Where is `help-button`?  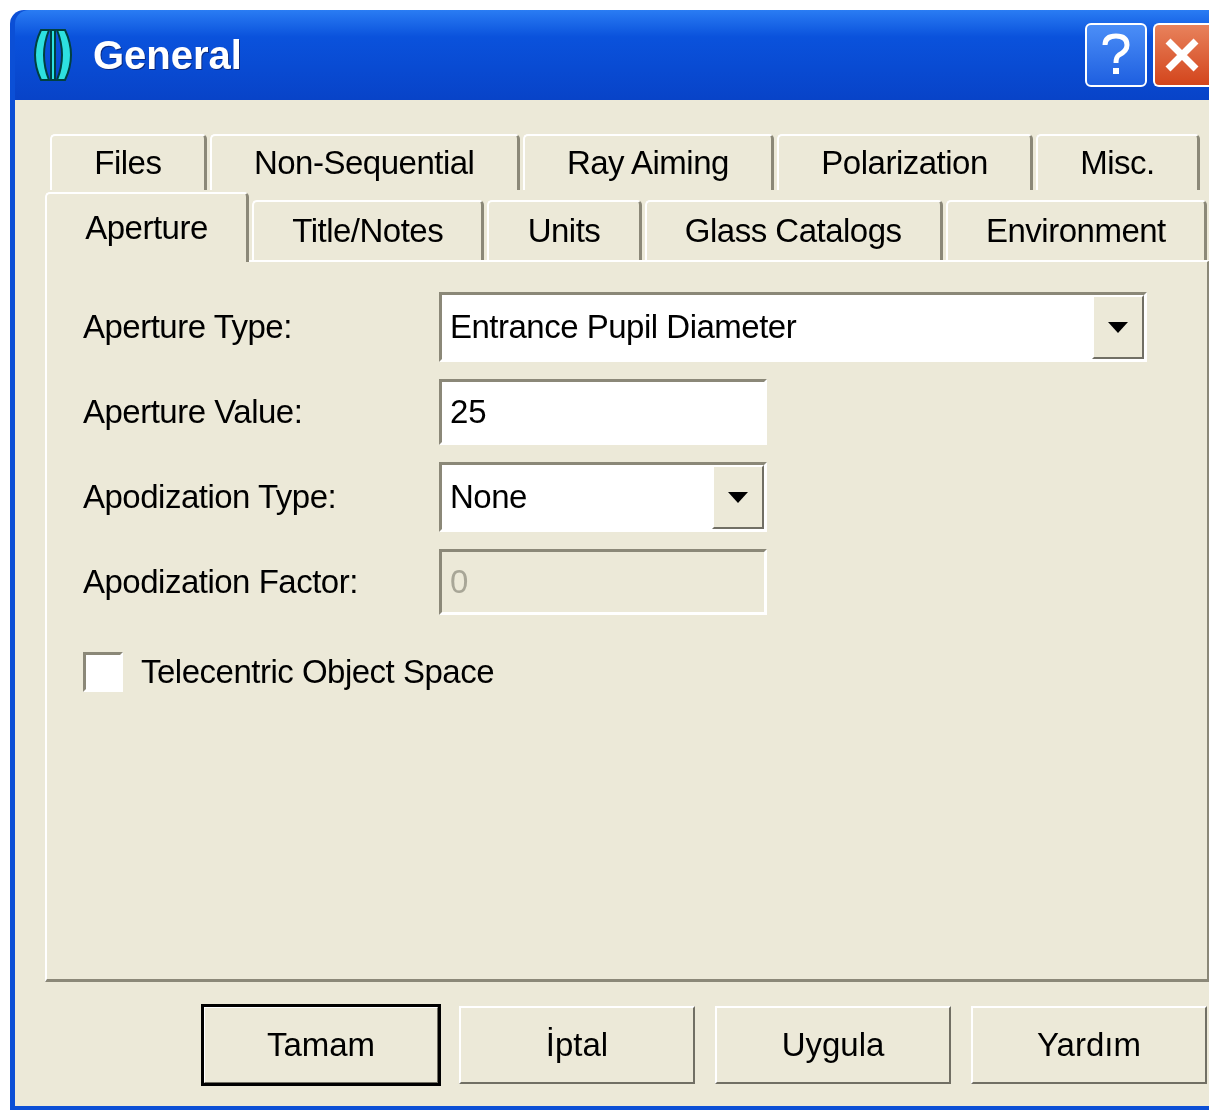 help-button is located at coordinates (1116, 55).